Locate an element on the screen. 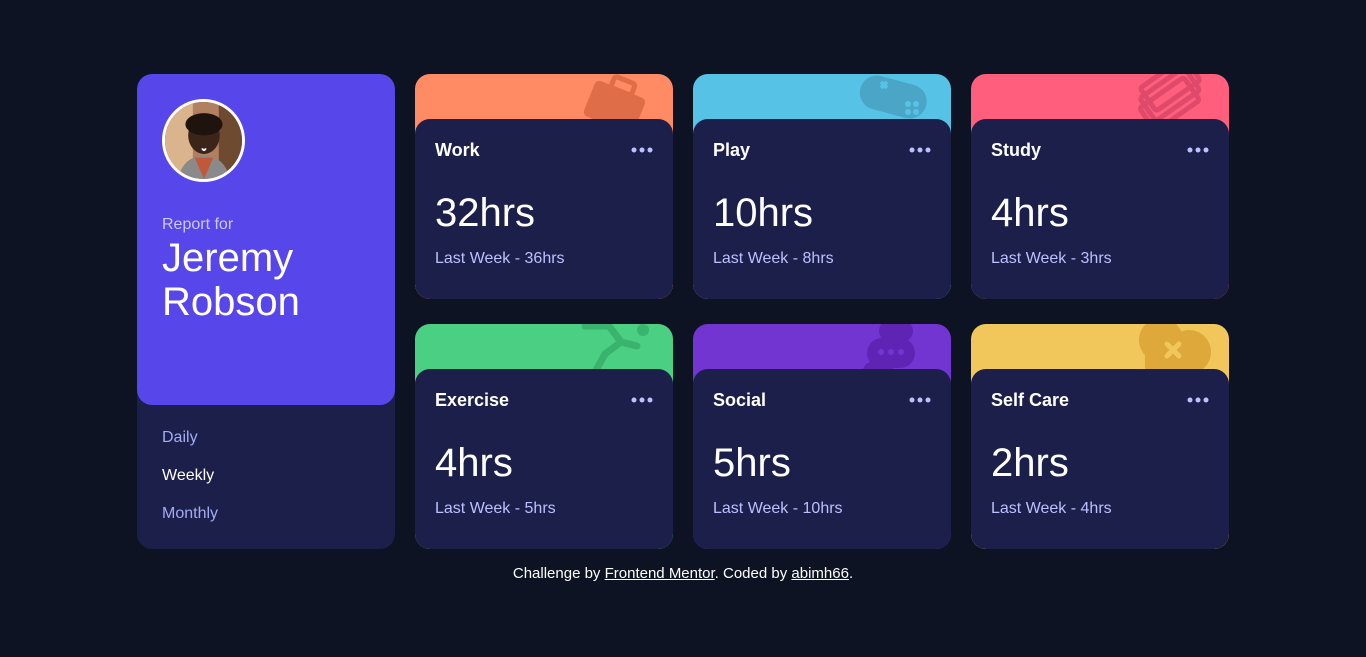 This screenshot has height=657, width=1366. card-title: Study is located at coordinates (1016, 150).